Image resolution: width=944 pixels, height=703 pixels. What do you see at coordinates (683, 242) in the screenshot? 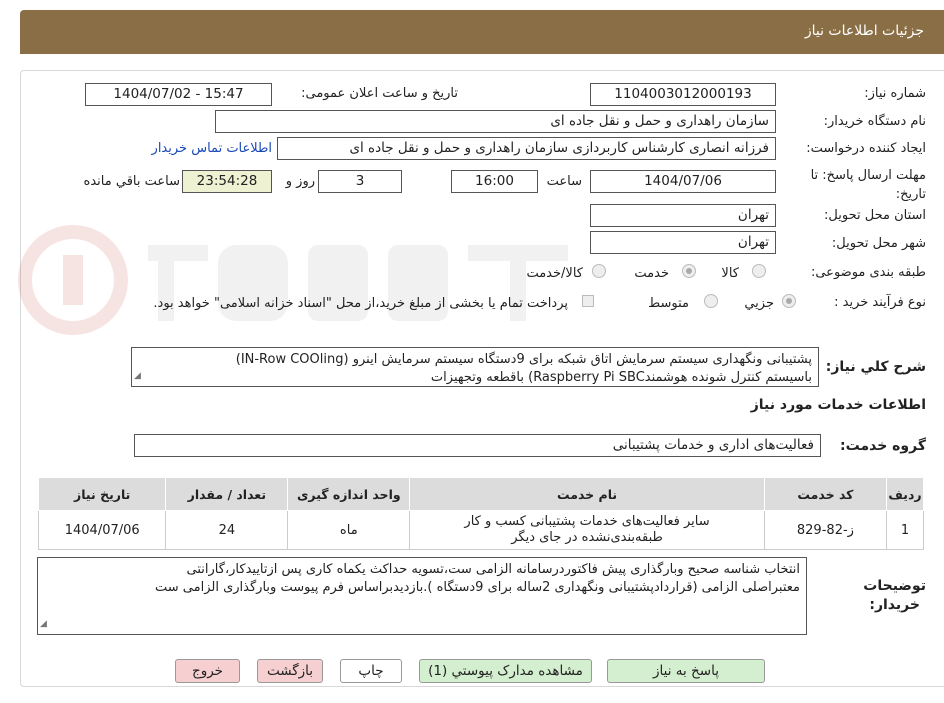
I see `city-field: تهران` at bounding box center [683, 242].